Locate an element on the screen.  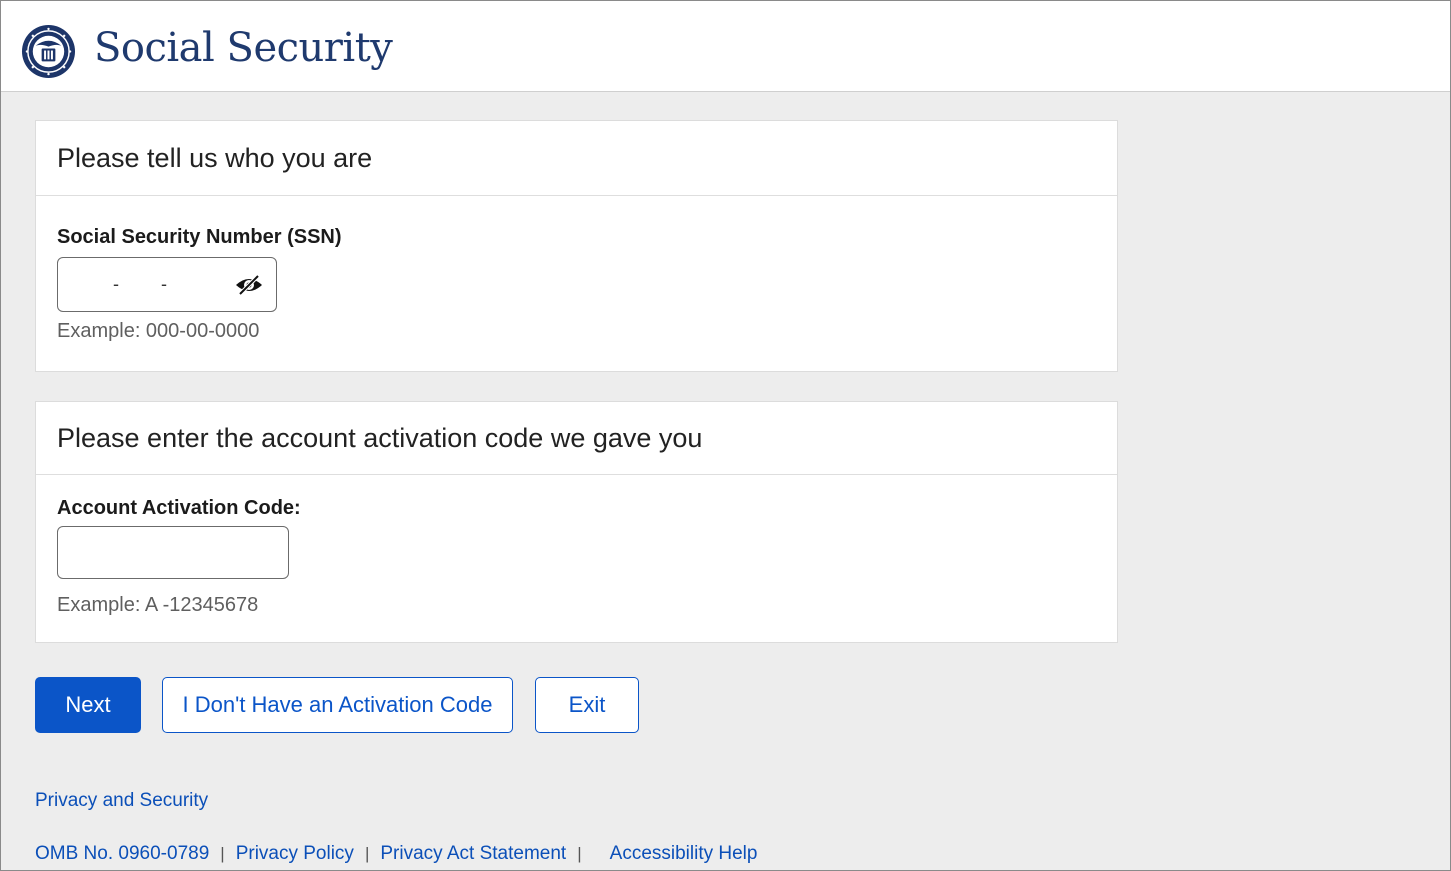
privacy-security-link: Privacy and Security is located at coordinates (121, 801).